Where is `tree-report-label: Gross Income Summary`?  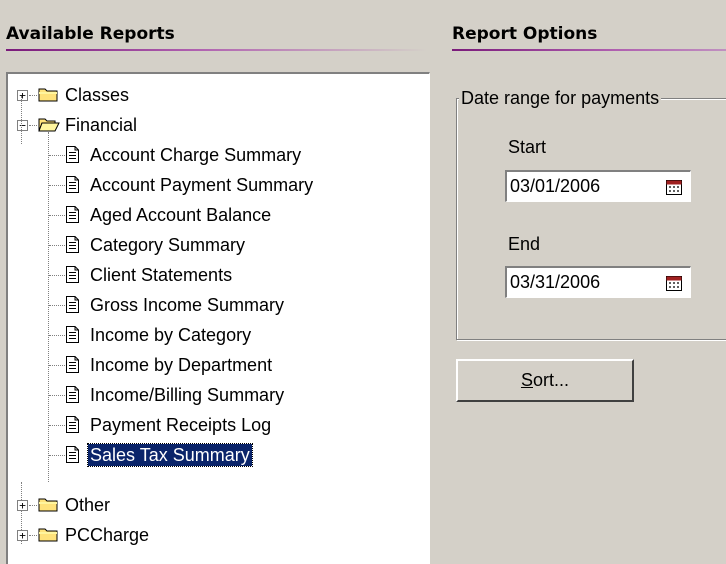
tree-report-label: Gross Income Summary is located at coordinates (187, 305).